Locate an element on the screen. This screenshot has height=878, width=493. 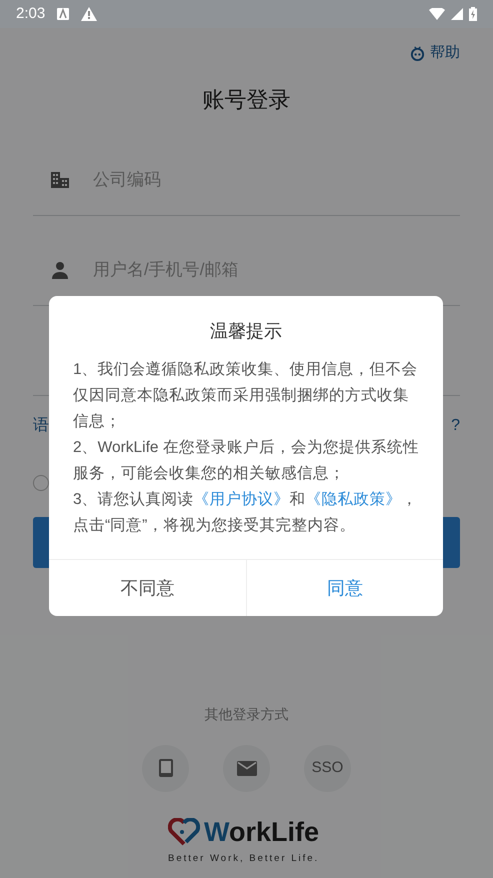
help-button: 帮助 is located at coordinates (435, 53).